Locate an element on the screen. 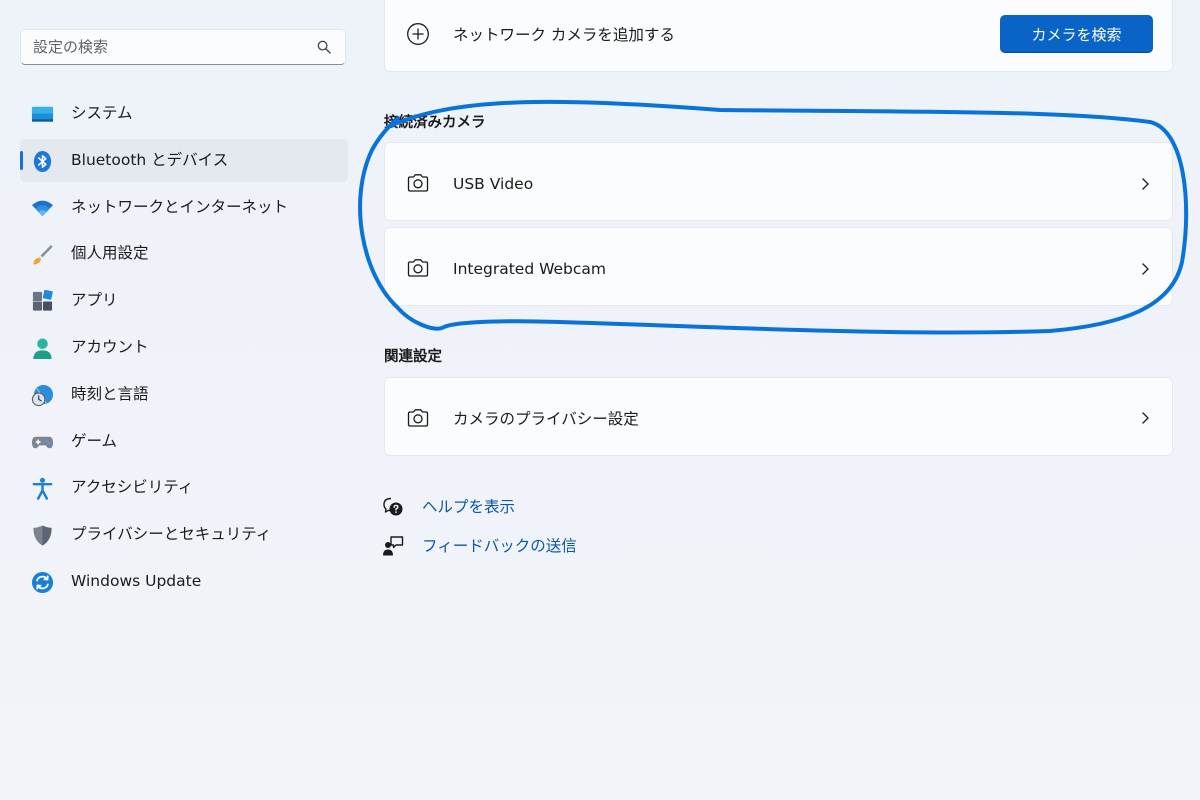  help-link-label: ヘルプを表示 is located at coordinates (468, 507).